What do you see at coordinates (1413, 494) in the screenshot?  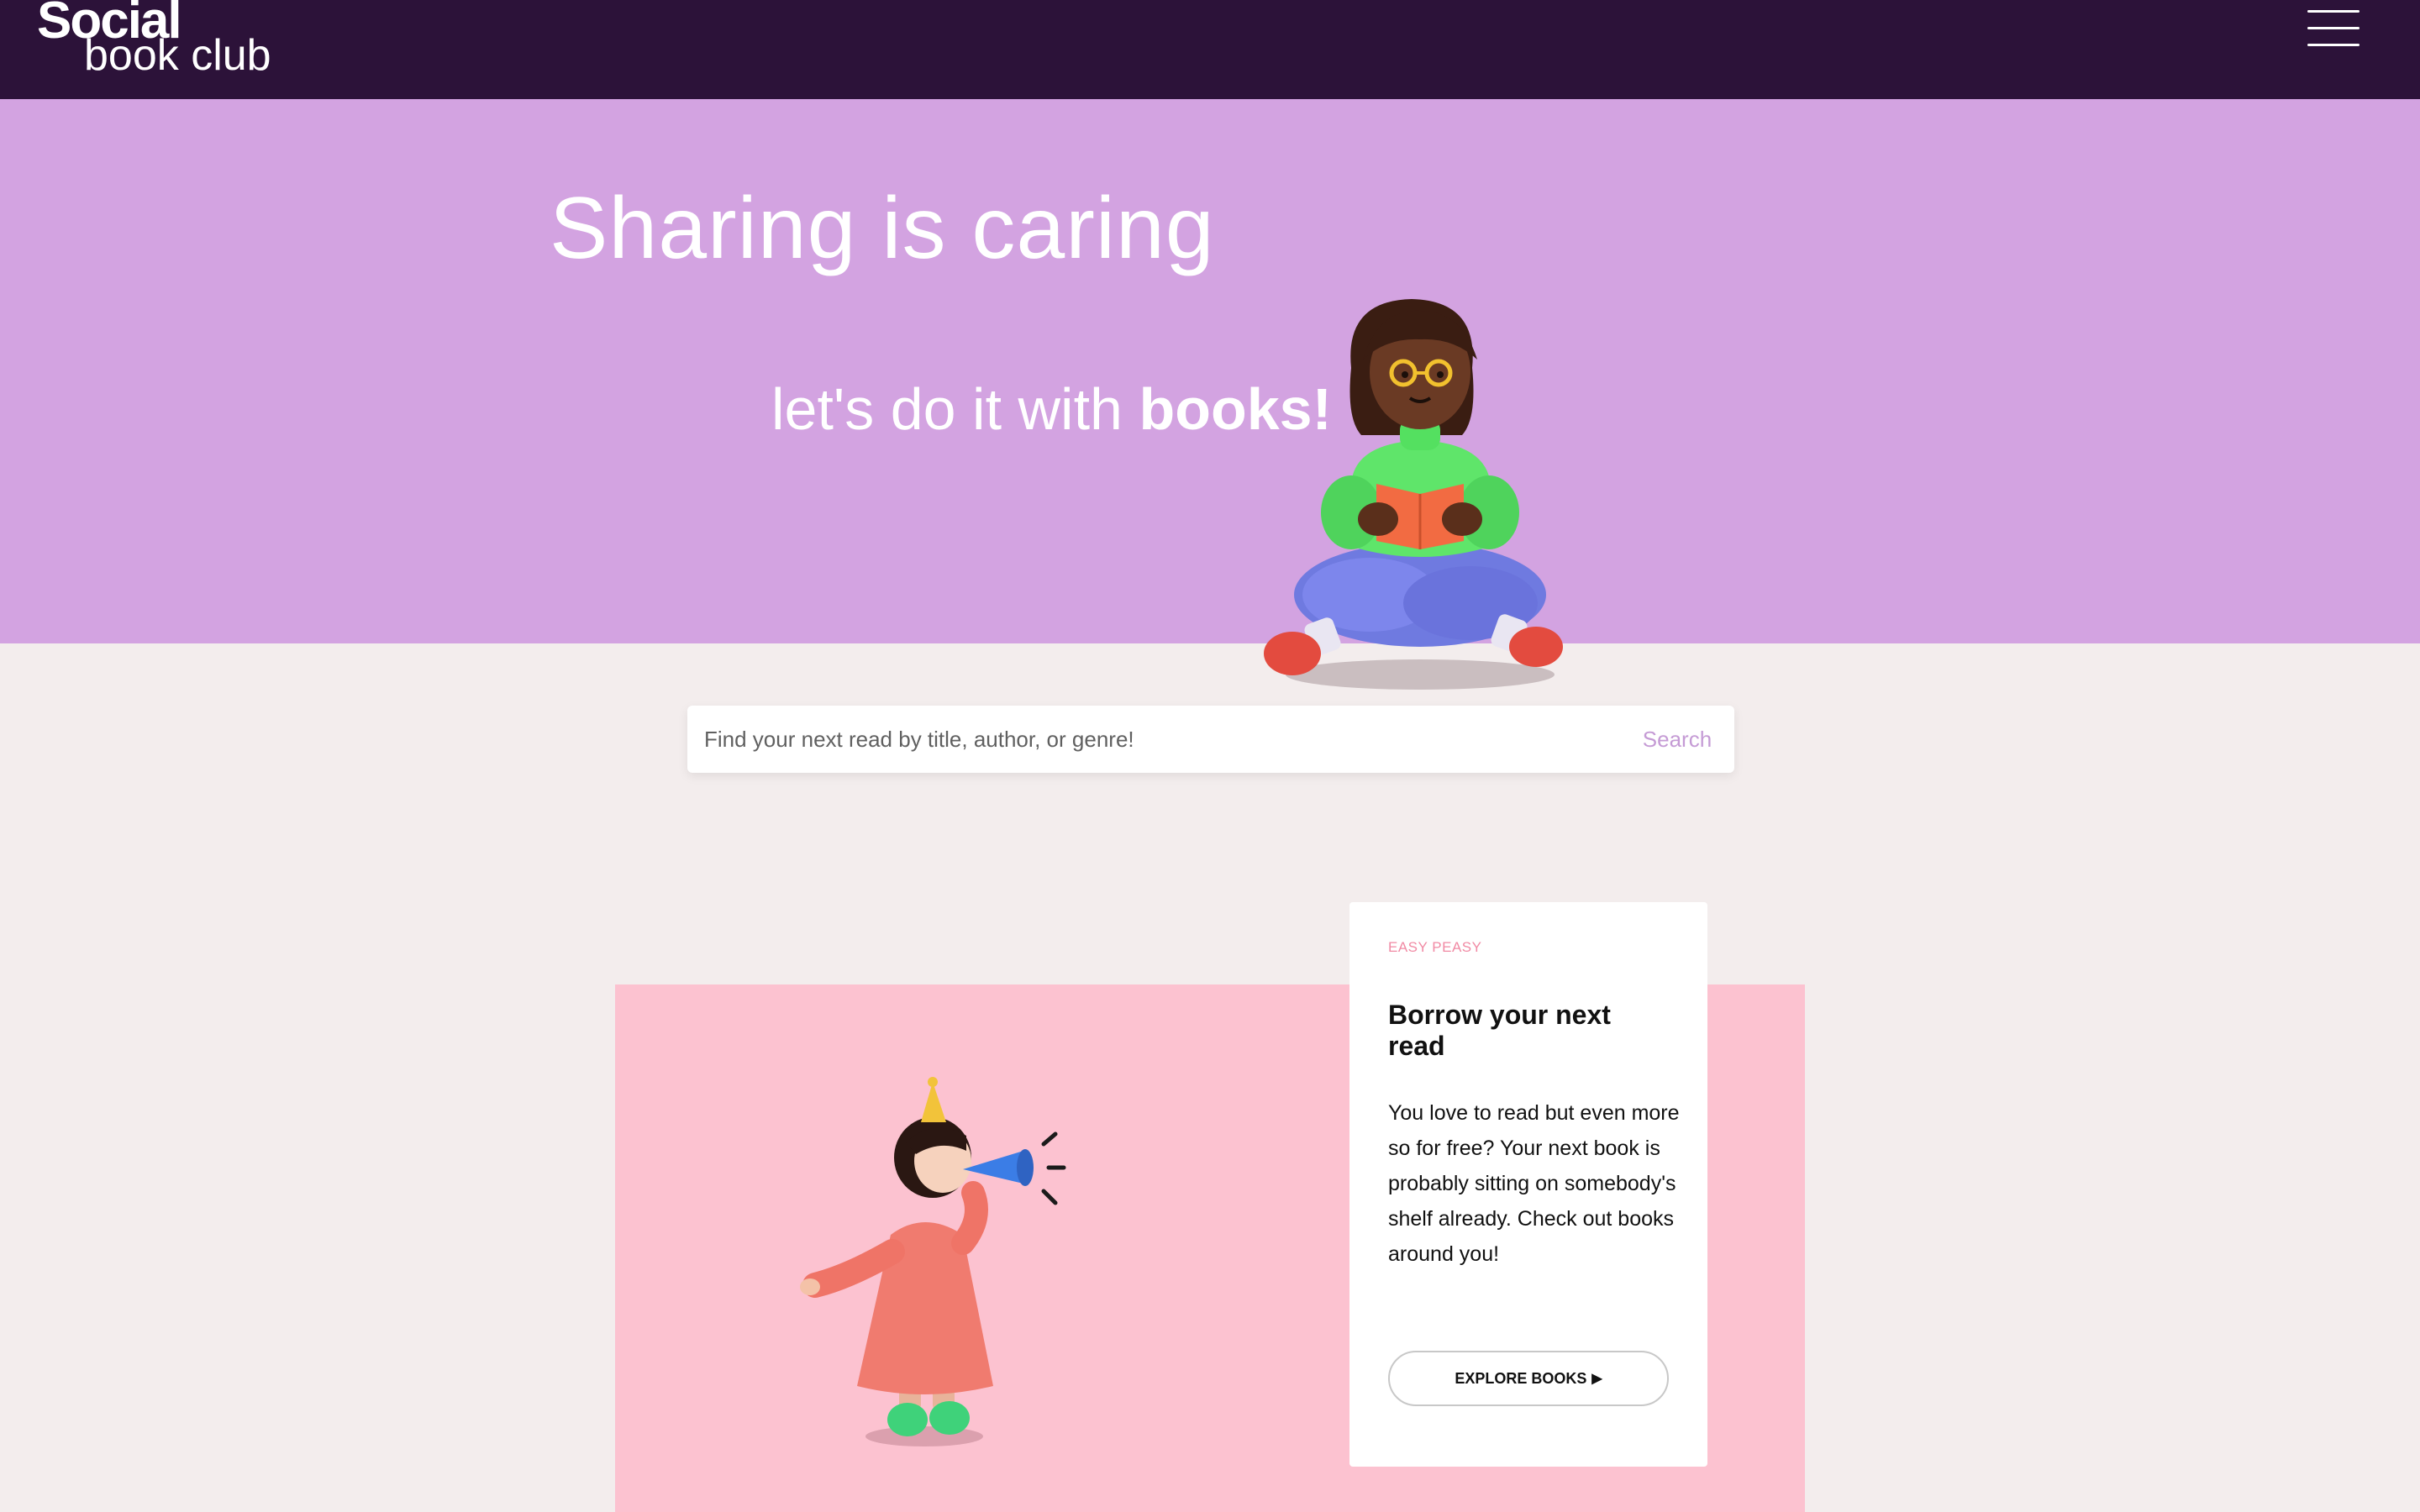 I see `person-reading-book-illustration` at bounding box center [1413, 494].